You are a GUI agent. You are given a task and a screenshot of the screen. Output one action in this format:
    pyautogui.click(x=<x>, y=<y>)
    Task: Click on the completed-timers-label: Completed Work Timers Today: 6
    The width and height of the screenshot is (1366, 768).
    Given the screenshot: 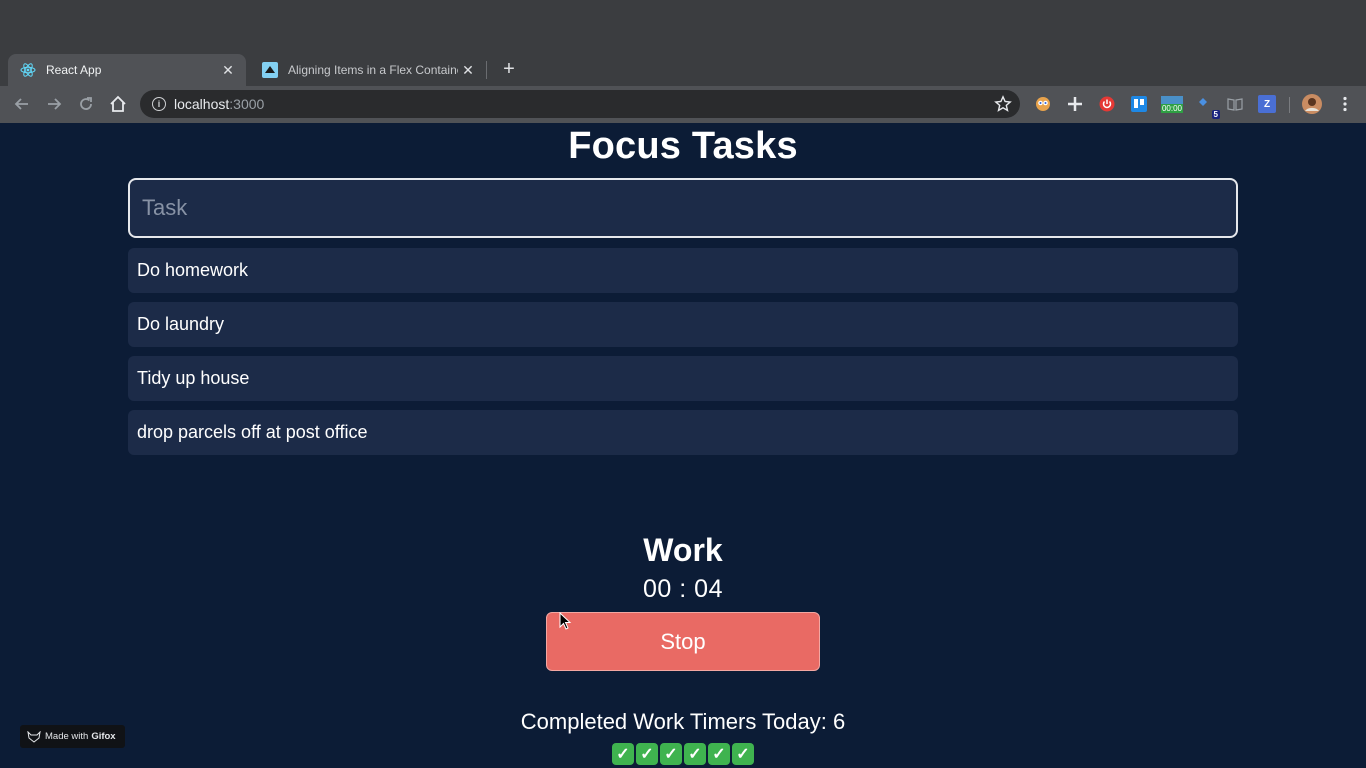 What is the action you would take?
    pyautogui.click(x=683, y=721)
    